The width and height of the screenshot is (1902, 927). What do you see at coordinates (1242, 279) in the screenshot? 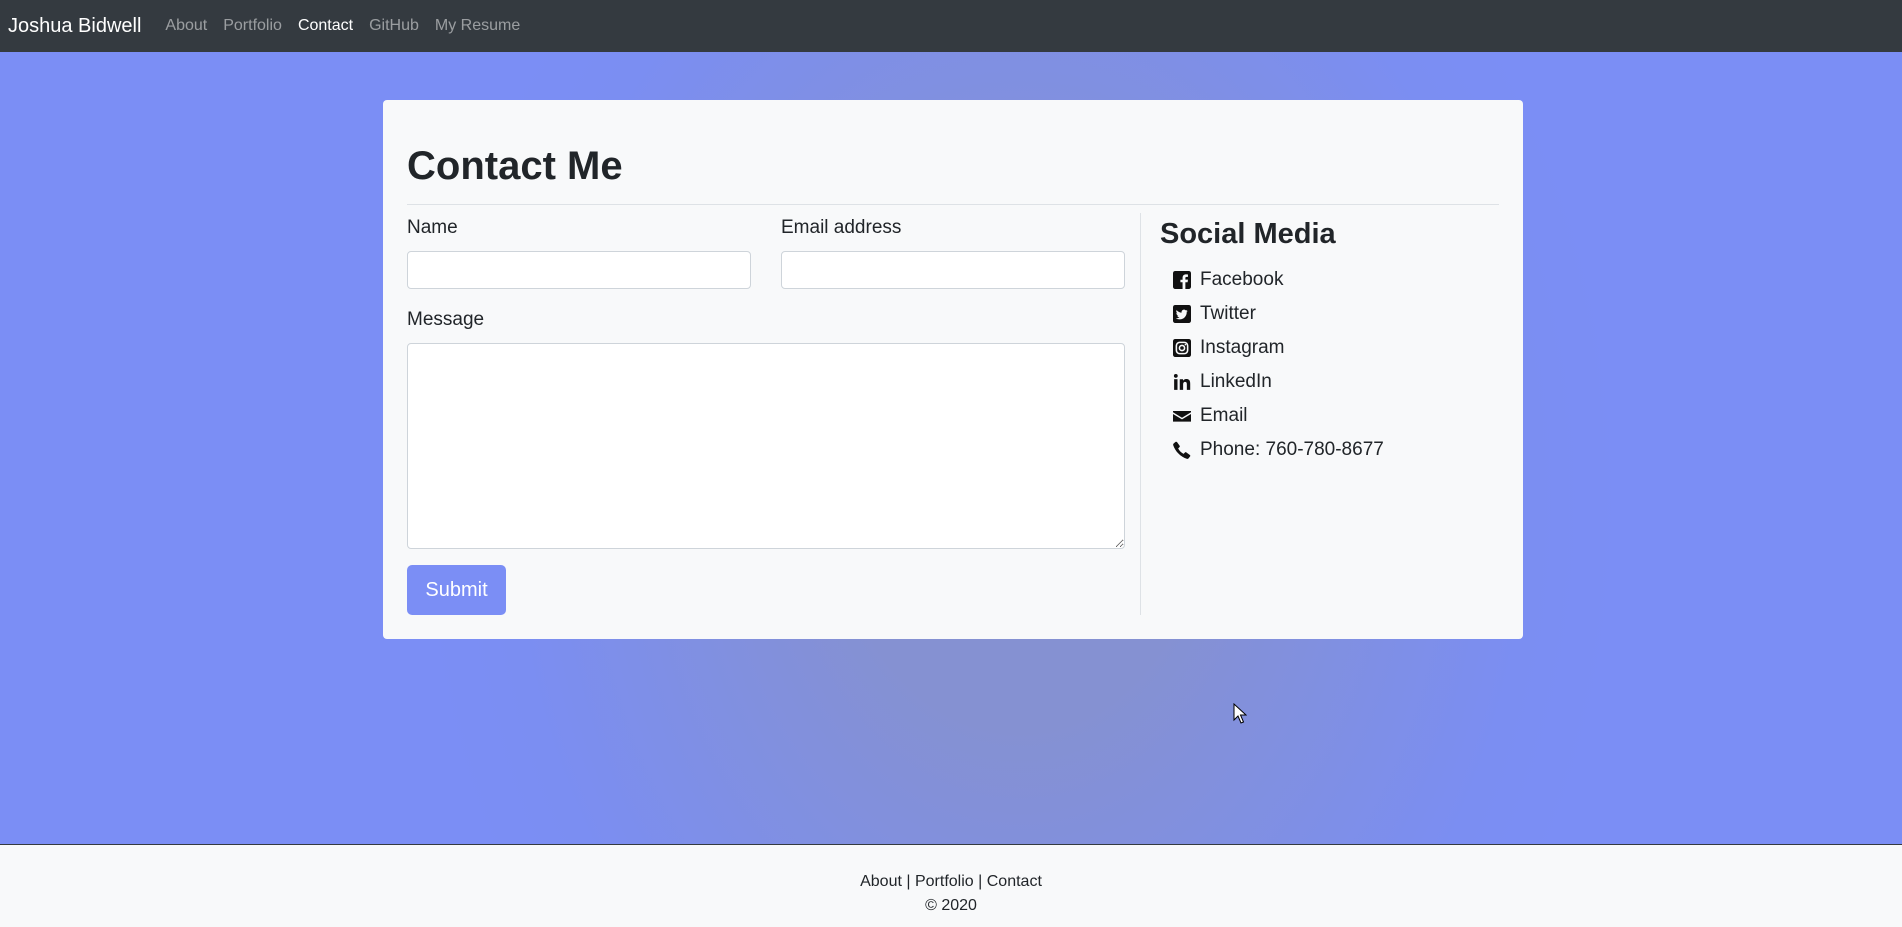
I see `social-item-label: Facebook` at bounding box center [1242, 279].